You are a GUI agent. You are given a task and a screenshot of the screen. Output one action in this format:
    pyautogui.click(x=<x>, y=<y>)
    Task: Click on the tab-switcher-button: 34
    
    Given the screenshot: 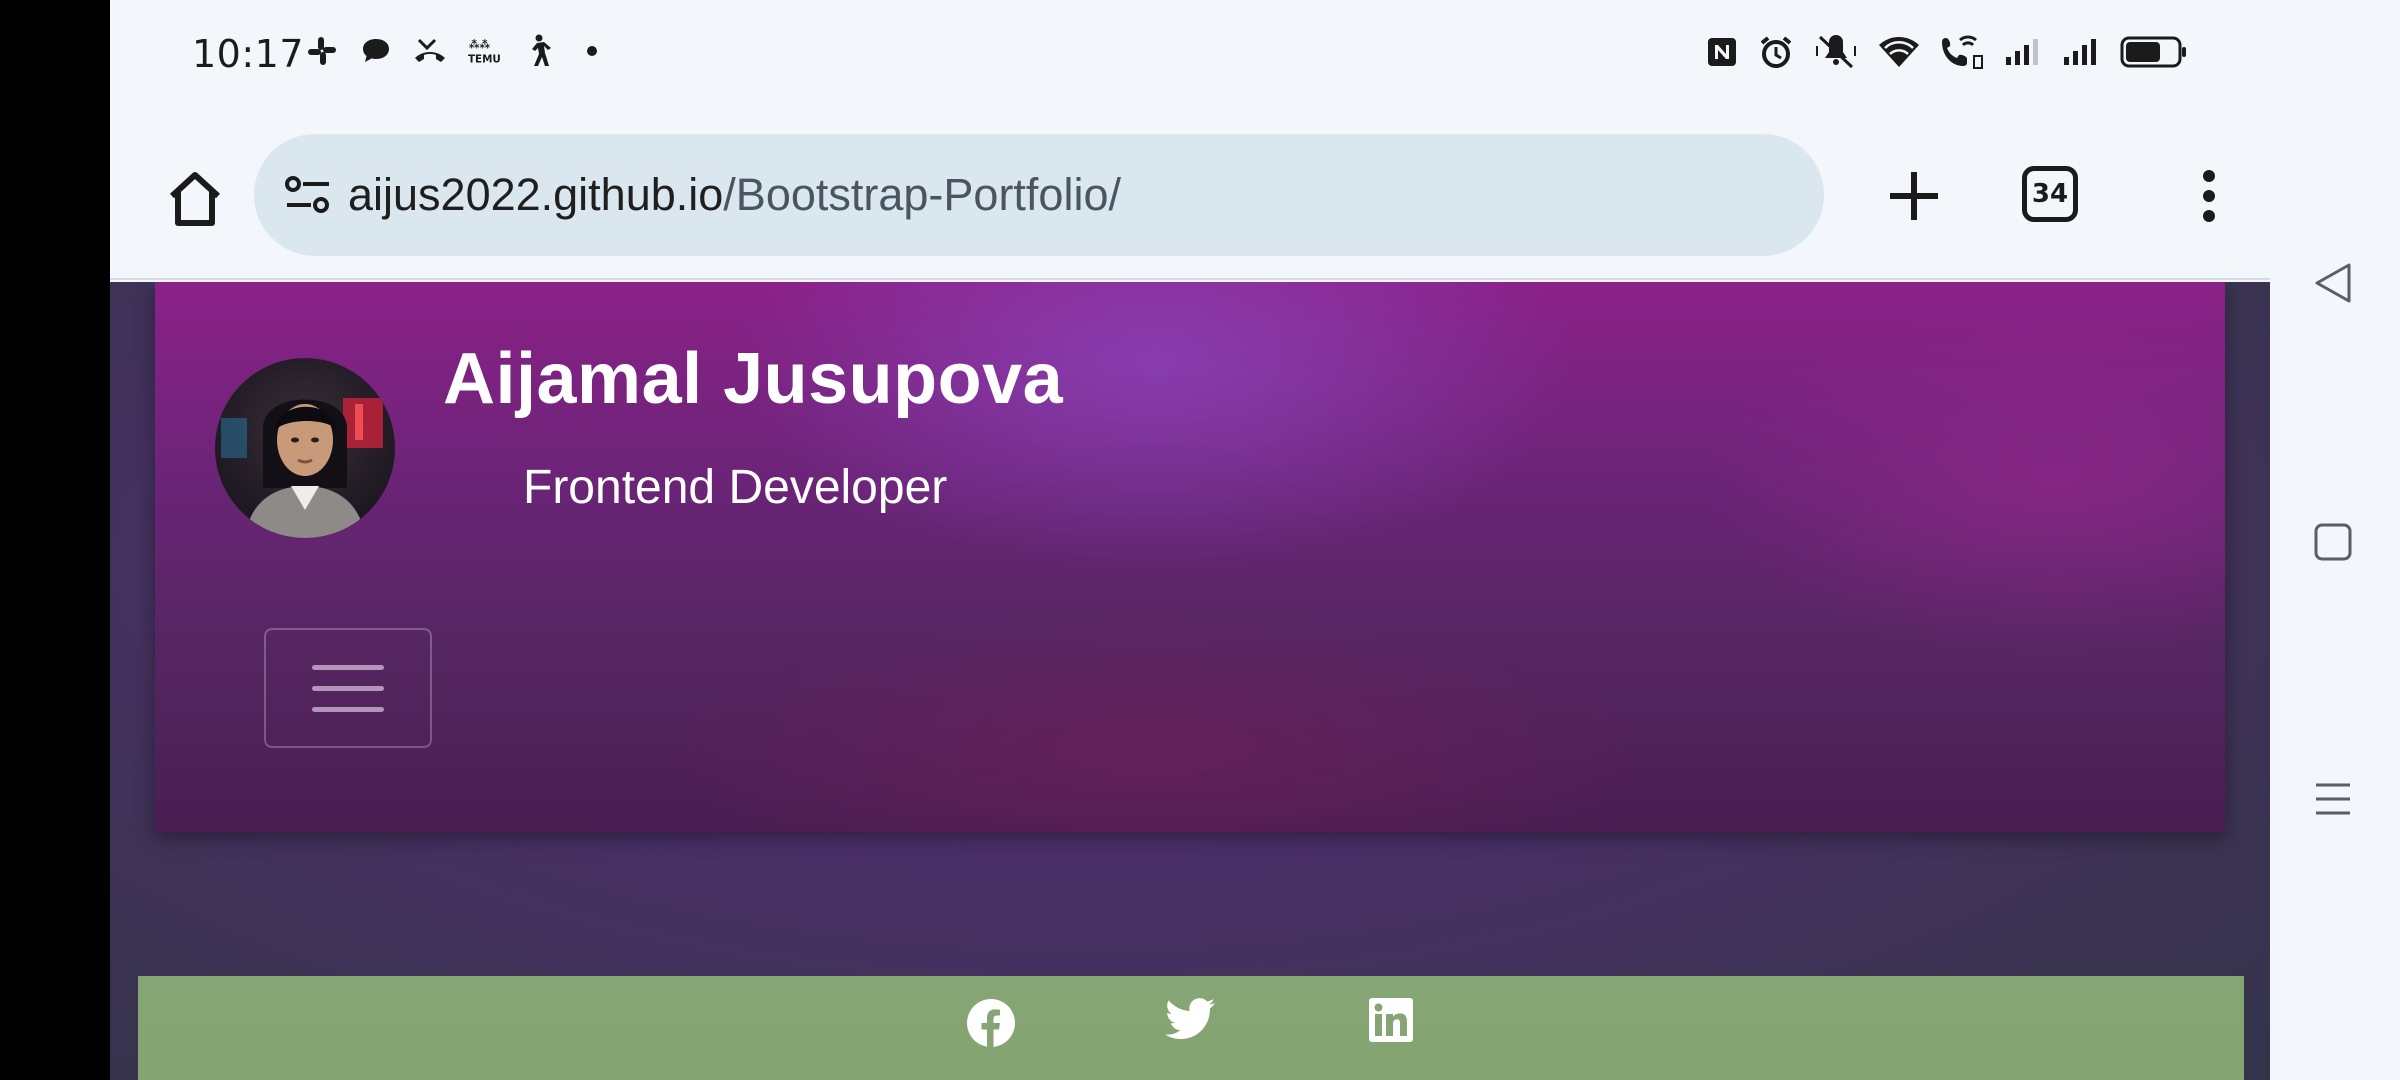 What is the action you would take?
    pyautogui.click(x=2050, y=194)
    